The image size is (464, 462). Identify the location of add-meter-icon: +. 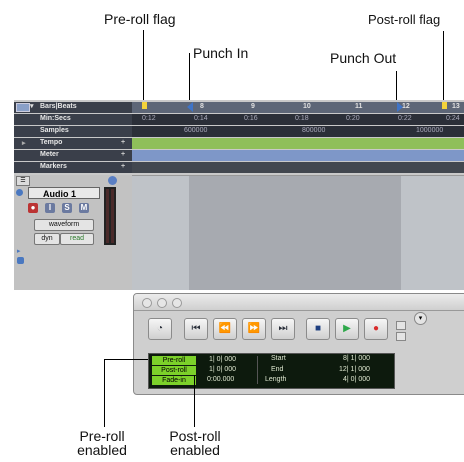
(123, 154).